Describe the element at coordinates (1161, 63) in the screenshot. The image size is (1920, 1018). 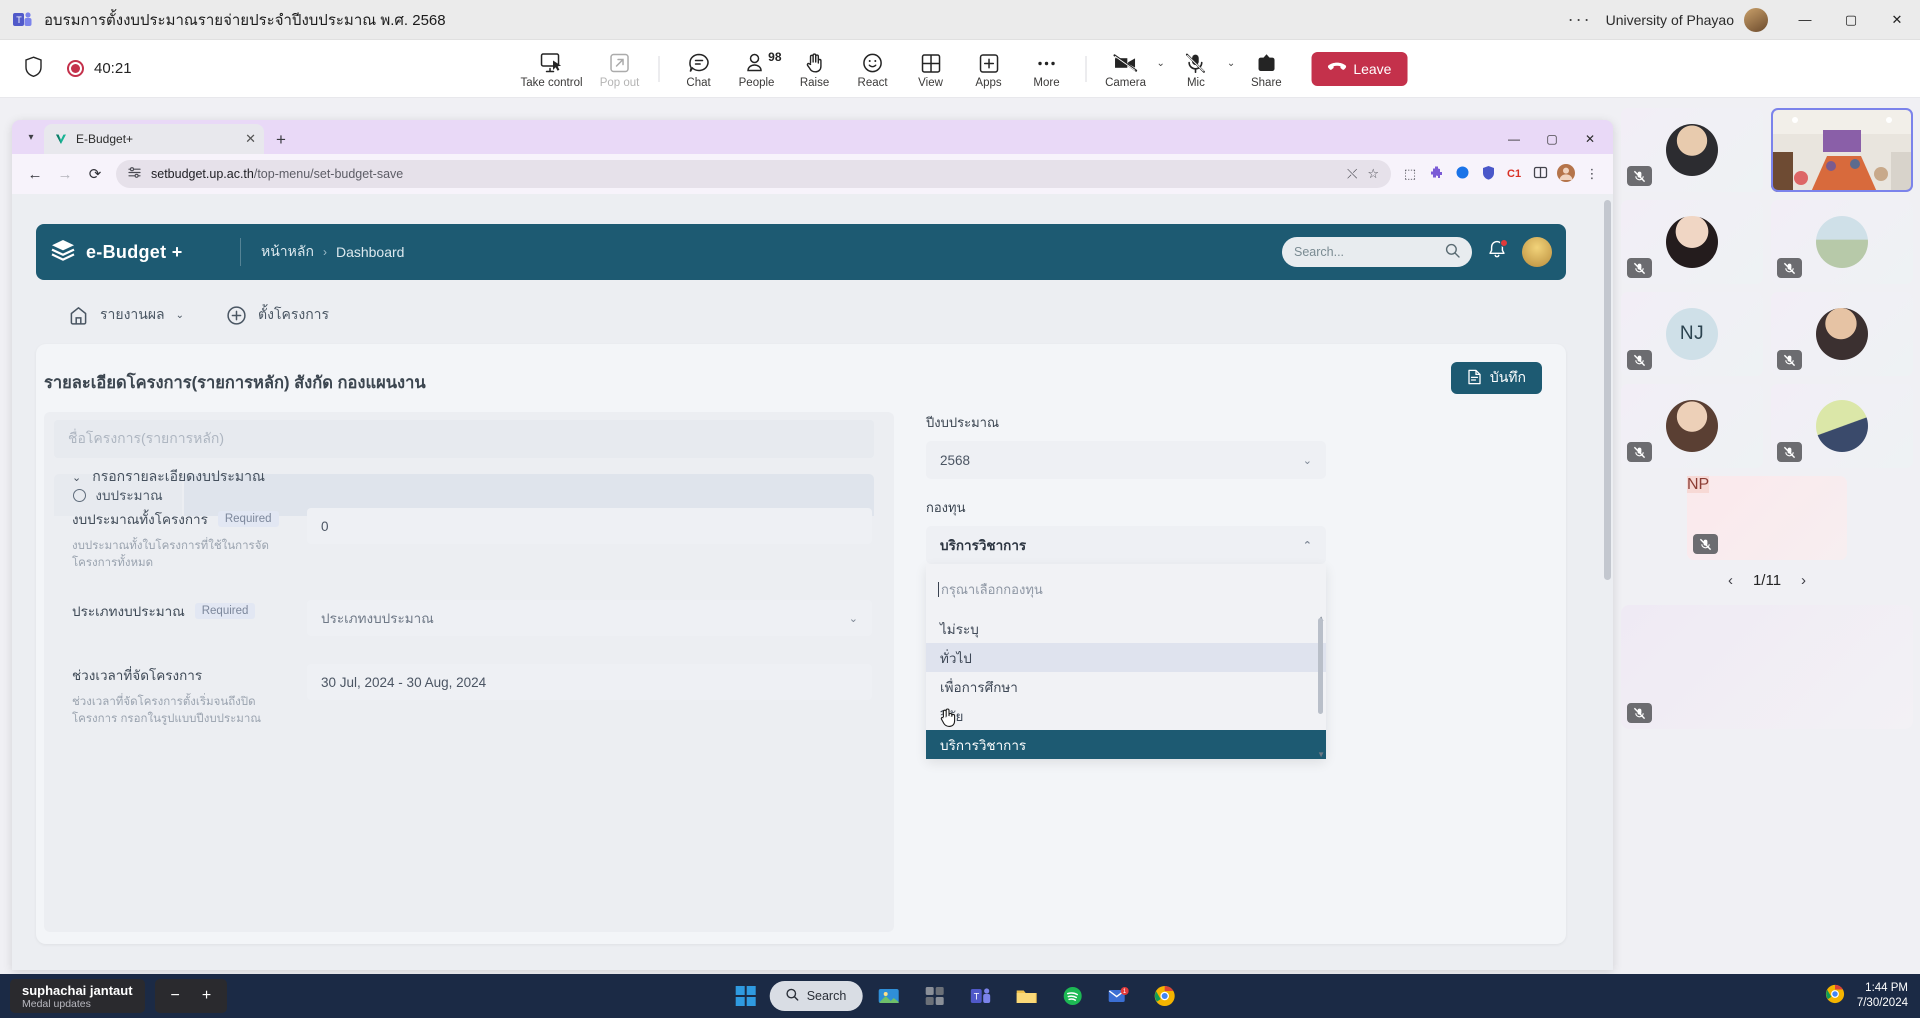
I see `camera-chevron-down-icon: ⌄` at that location.